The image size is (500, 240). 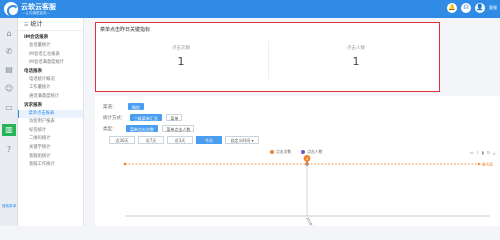 I want to click on menu-item: 客服组统计, so click(x=50, y=157).